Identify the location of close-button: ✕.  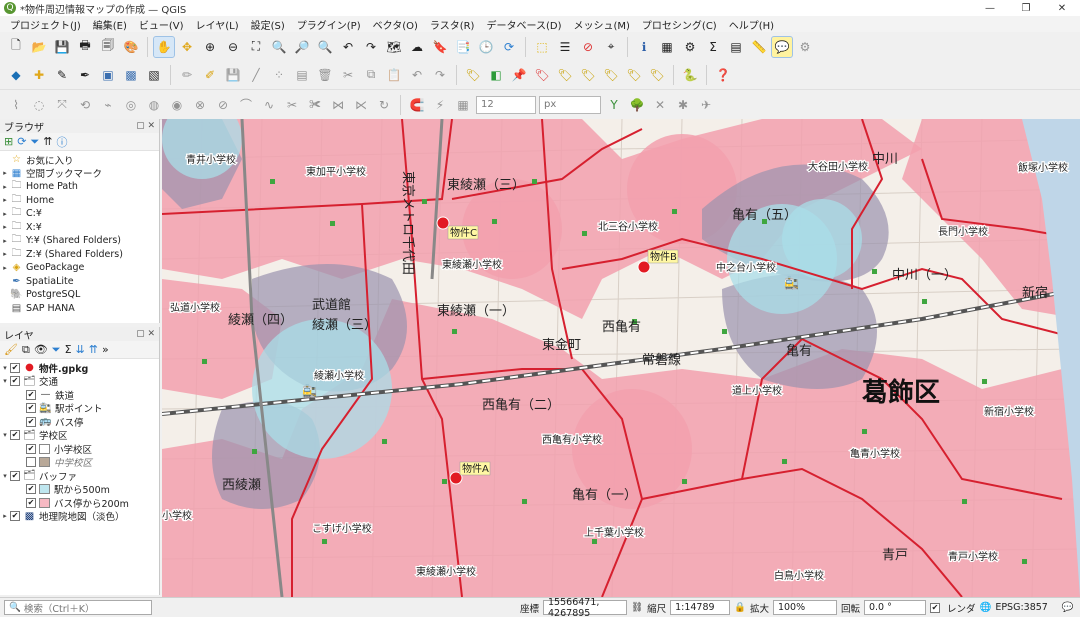
(1062, 8).